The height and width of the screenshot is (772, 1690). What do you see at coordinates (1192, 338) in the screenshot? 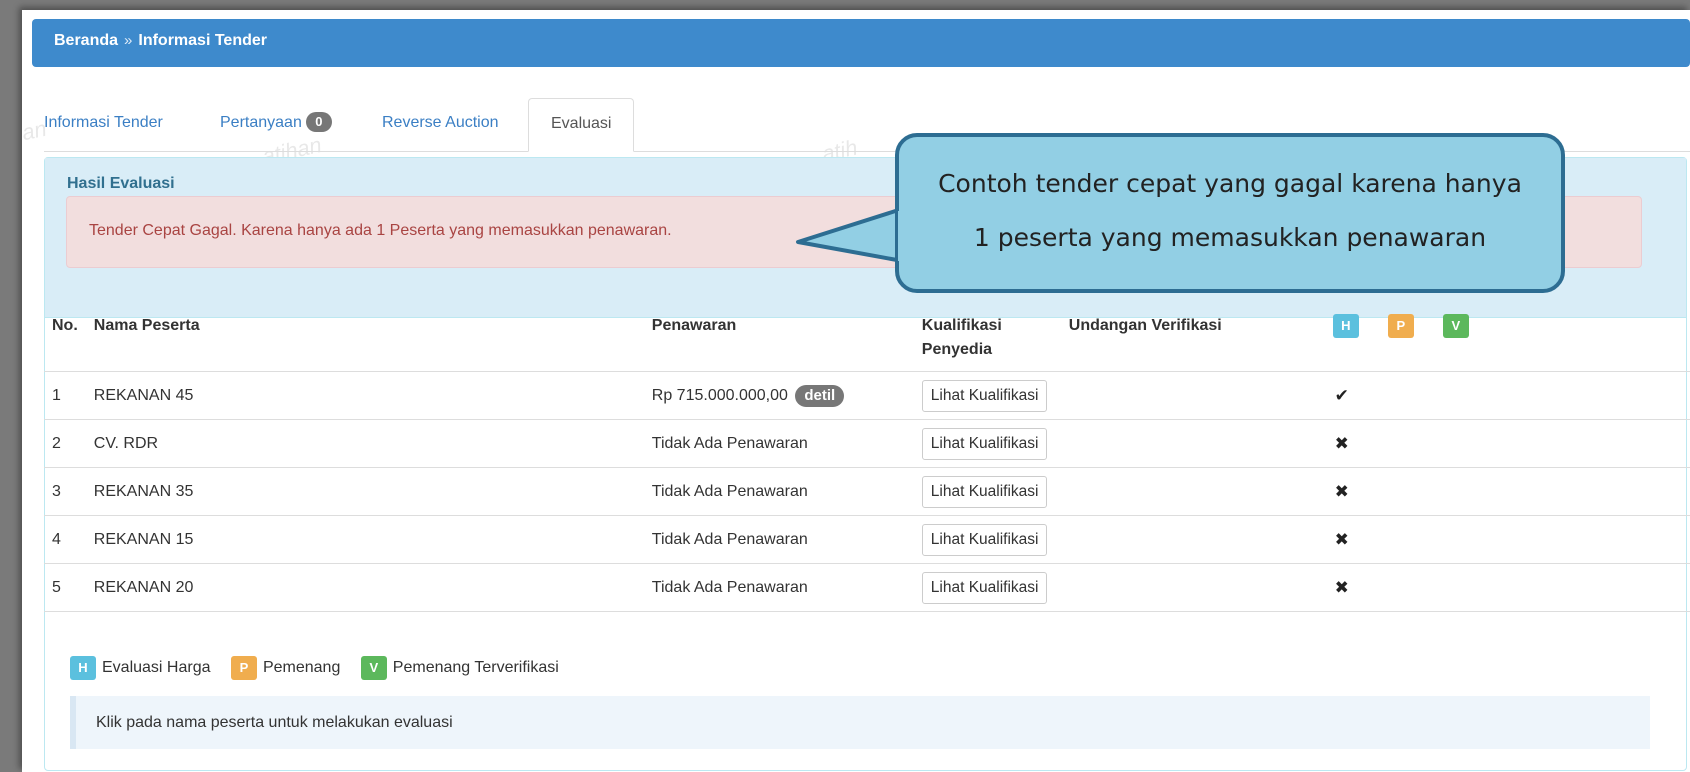
I see `col-header-undangan: Undangan Verifikasi` at bounding box center [1192, 338].